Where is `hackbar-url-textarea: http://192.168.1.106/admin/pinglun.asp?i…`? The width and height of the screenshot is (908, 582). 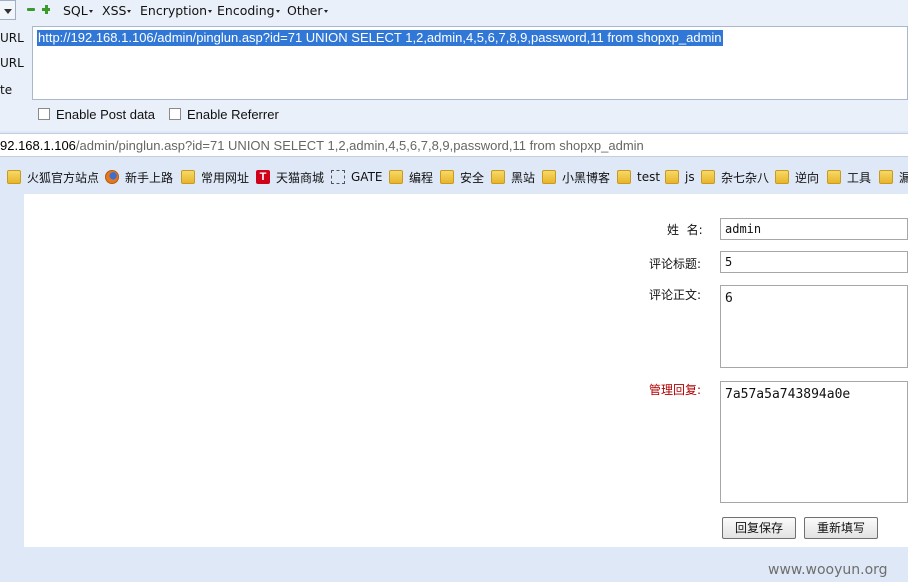
hackbar-url-textarea: http://192.168.1.106/admin/pinglun.asp?i… is located at coordinates (470, 63).